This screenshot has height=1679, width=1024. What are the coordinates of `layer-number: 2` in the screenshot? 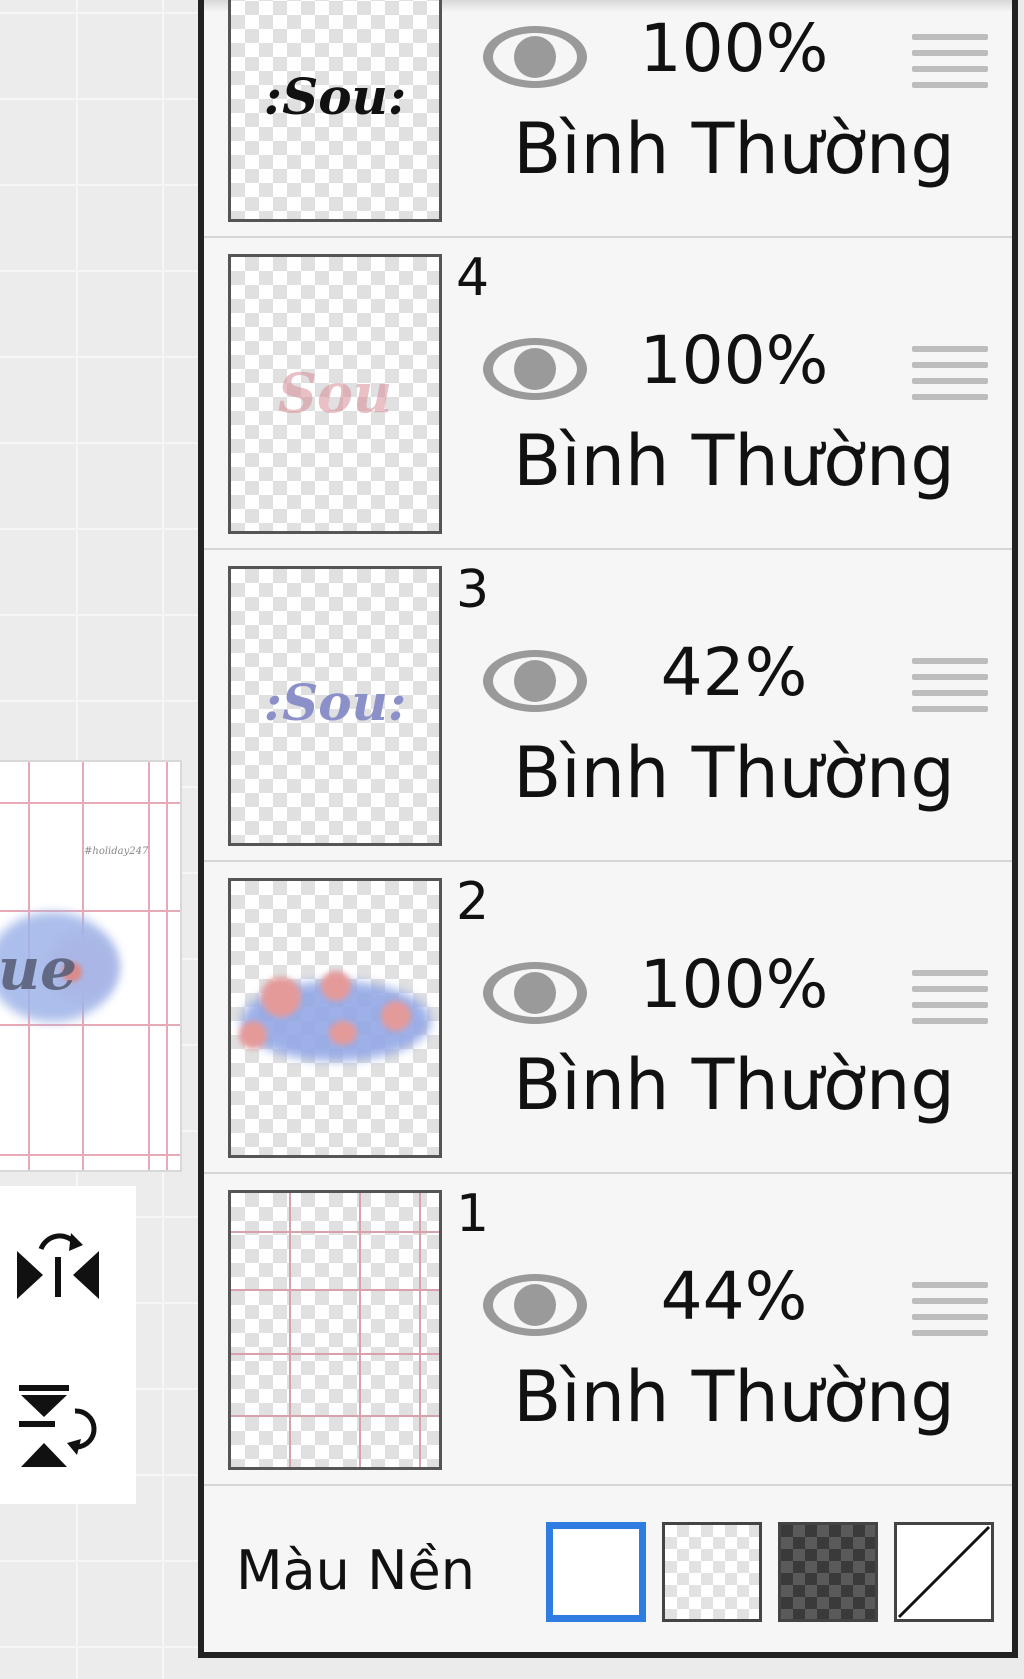 It's located at (473, 902).